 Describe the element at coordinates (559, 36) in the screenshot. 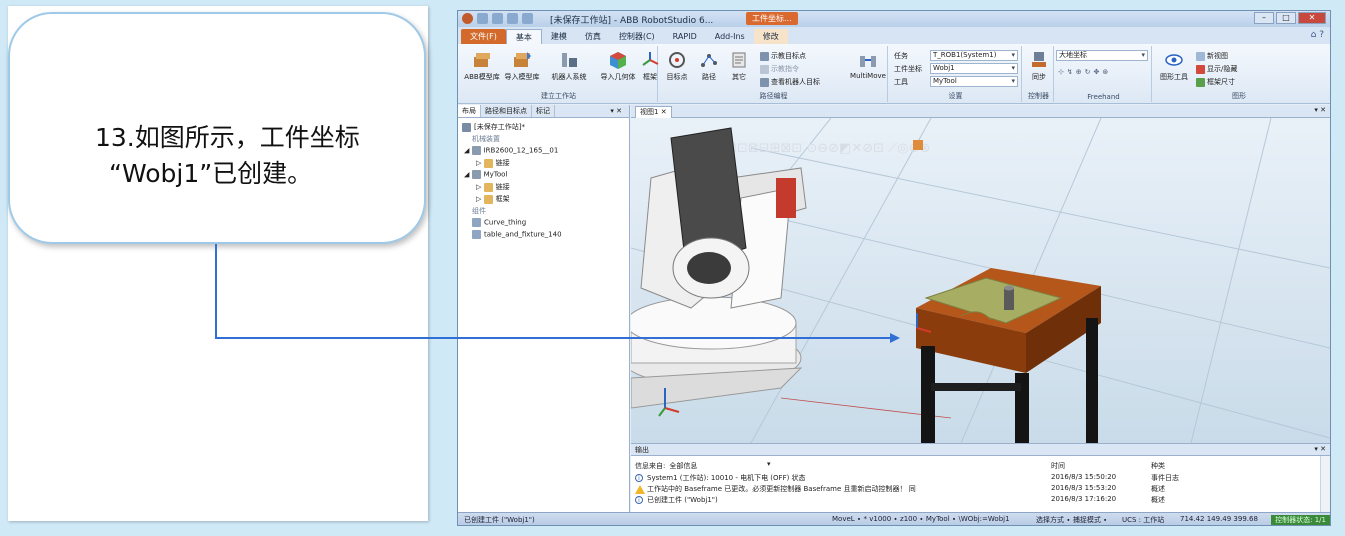

I see `tab-modeling: 建模` at that location.